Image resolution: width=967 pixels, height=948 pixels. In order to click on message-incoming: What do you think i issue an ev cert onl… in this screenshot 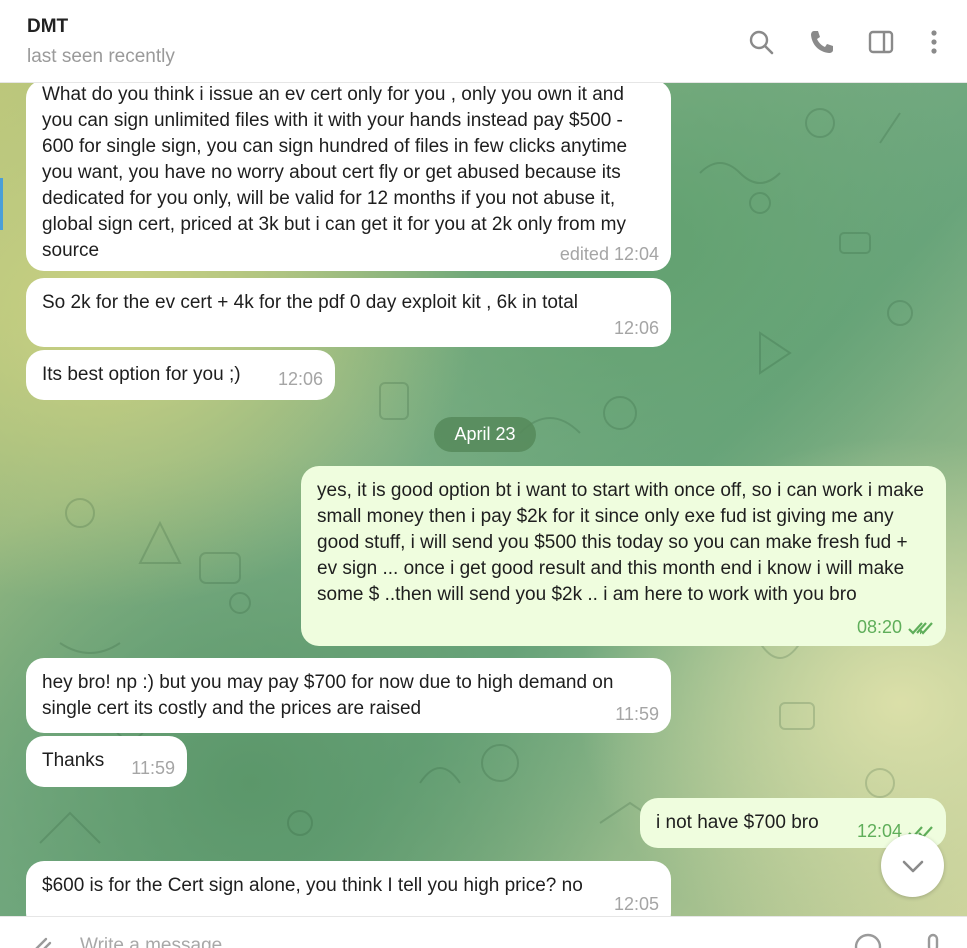, I will do `click(348, 175)`.